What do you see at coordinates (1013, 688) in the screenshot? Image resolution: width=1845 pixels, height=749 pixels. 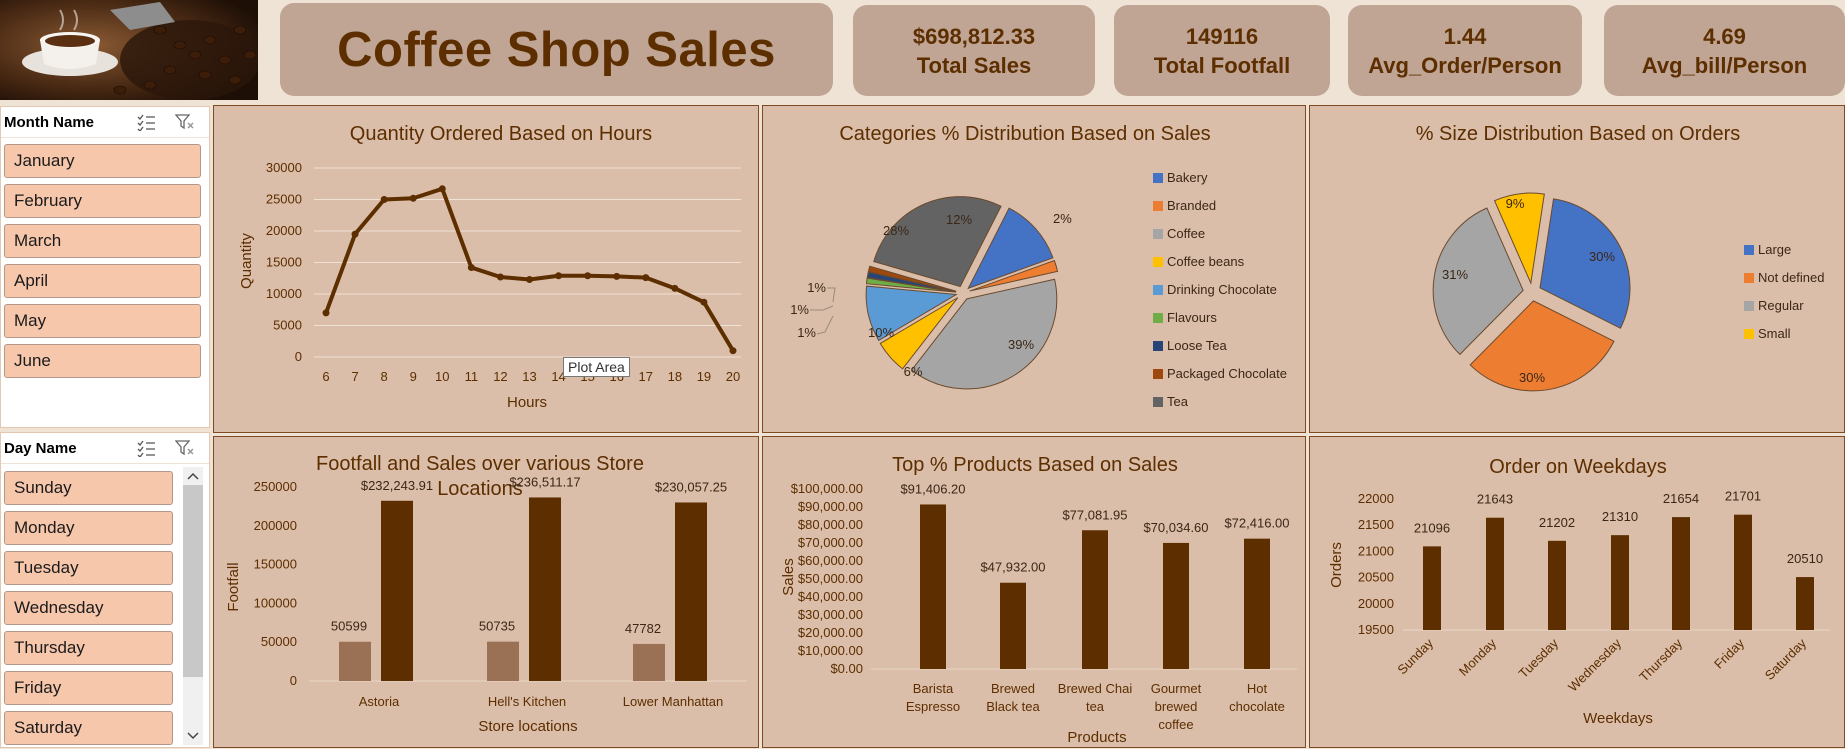 I see `x-tick-label: Brewed` at bounding box center [1013, 688].